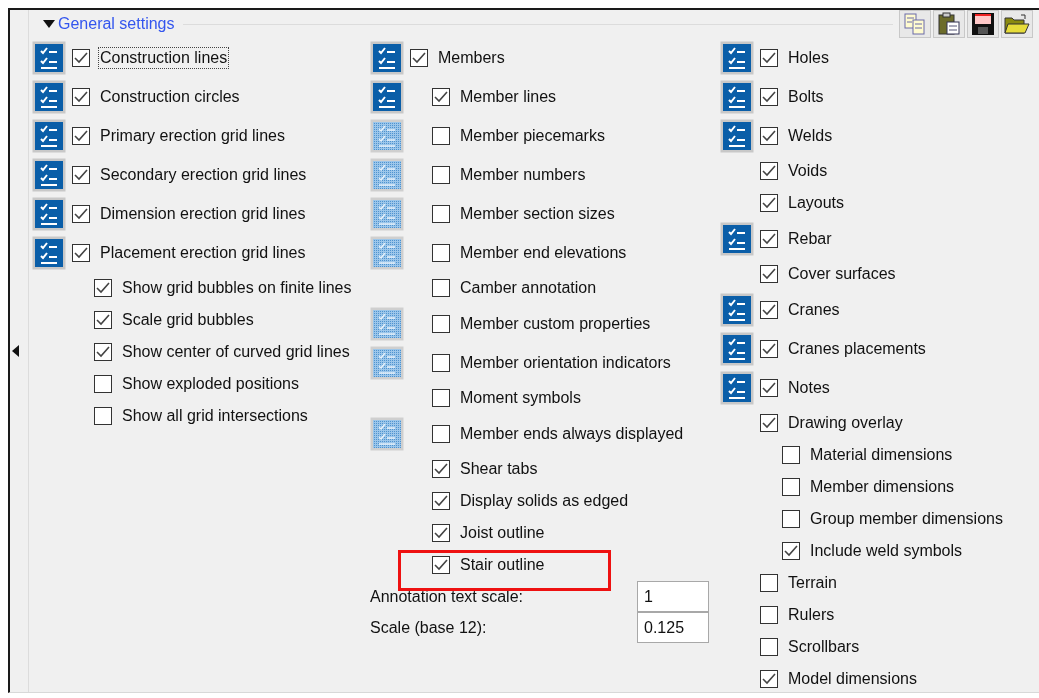 This screenshot has height=698, width=1039. What do you see at coordinates (109, 24) in the screenshot?
I see `section-toggle: General settings` at bounding box center [109, 24].